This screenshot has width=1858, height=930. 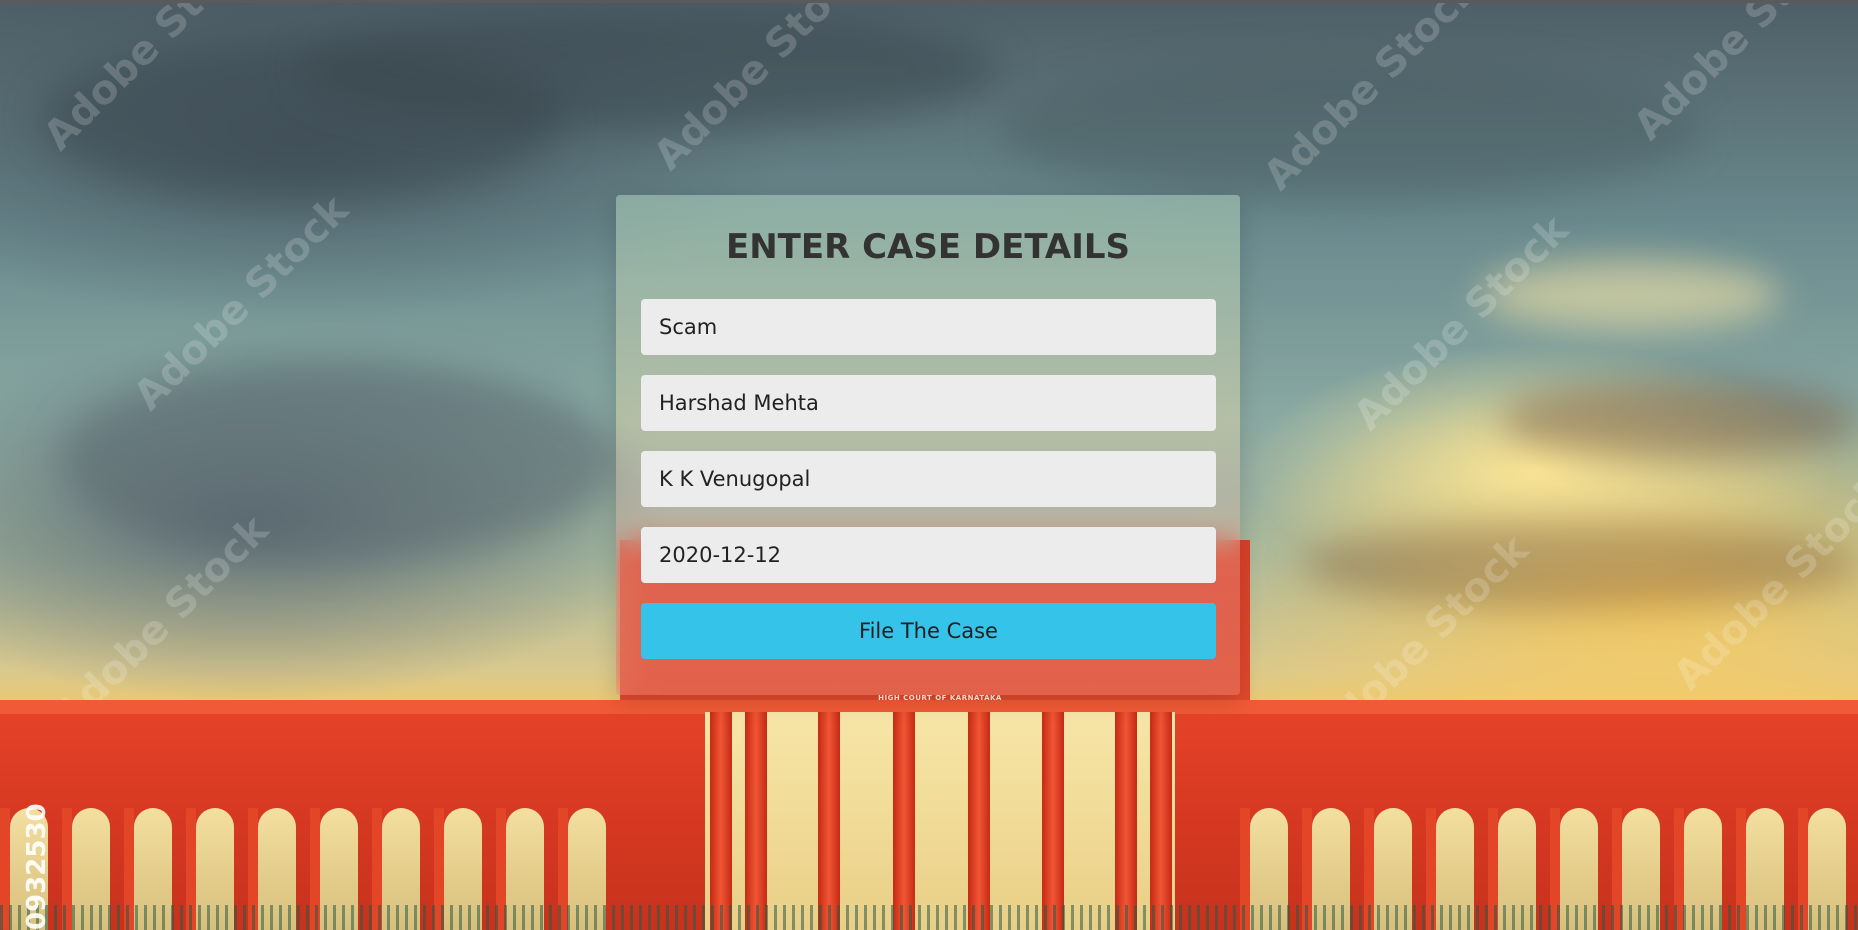 What do you see at coordinates (928, 555) in the screenshot?
I see `filing-date-input` at bounding box center [928, 555].